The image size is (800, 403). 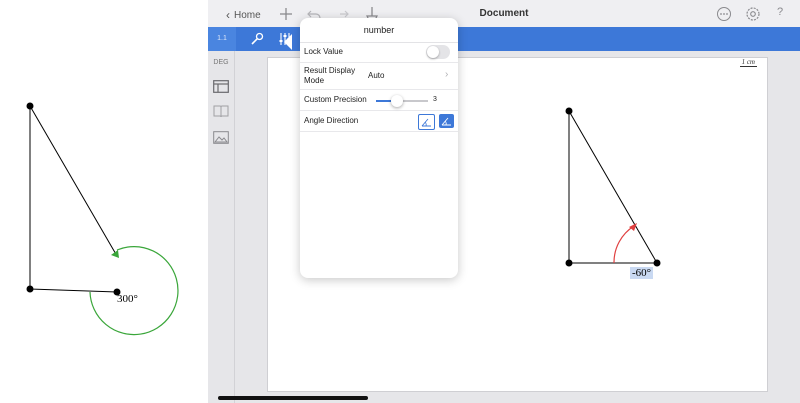 I want to click on document-title: Document, so click(x=504, y=13).